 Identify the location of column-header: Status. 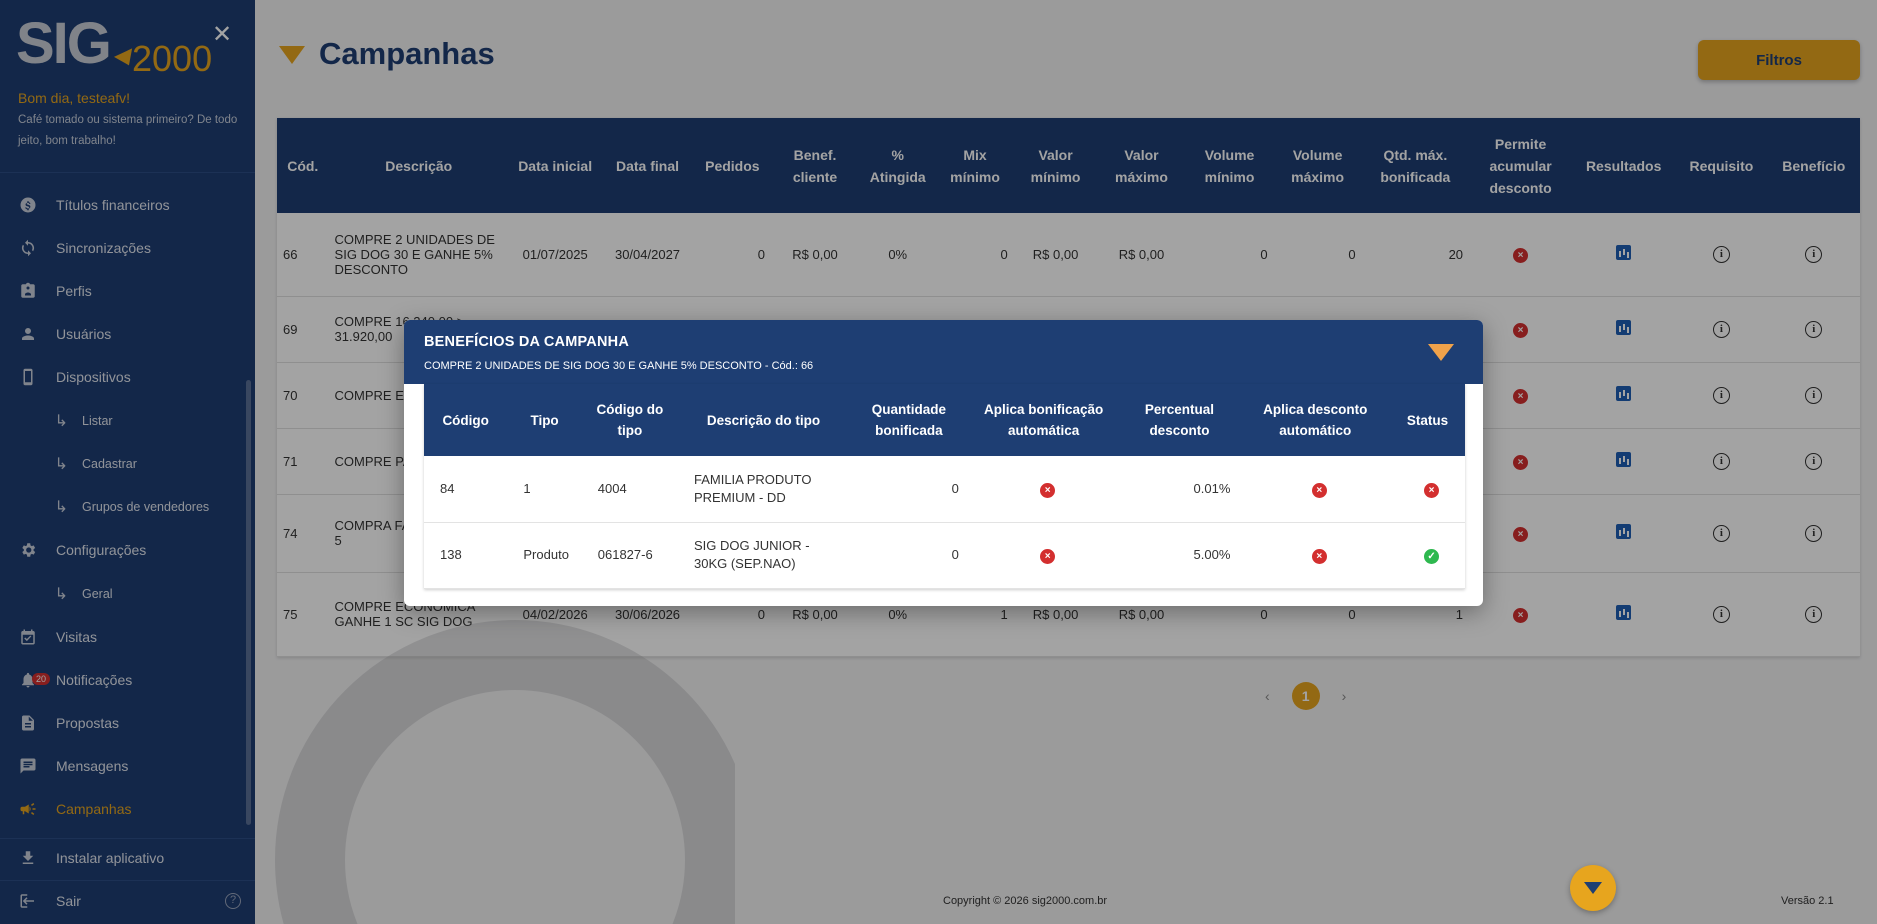
(1427, 420).